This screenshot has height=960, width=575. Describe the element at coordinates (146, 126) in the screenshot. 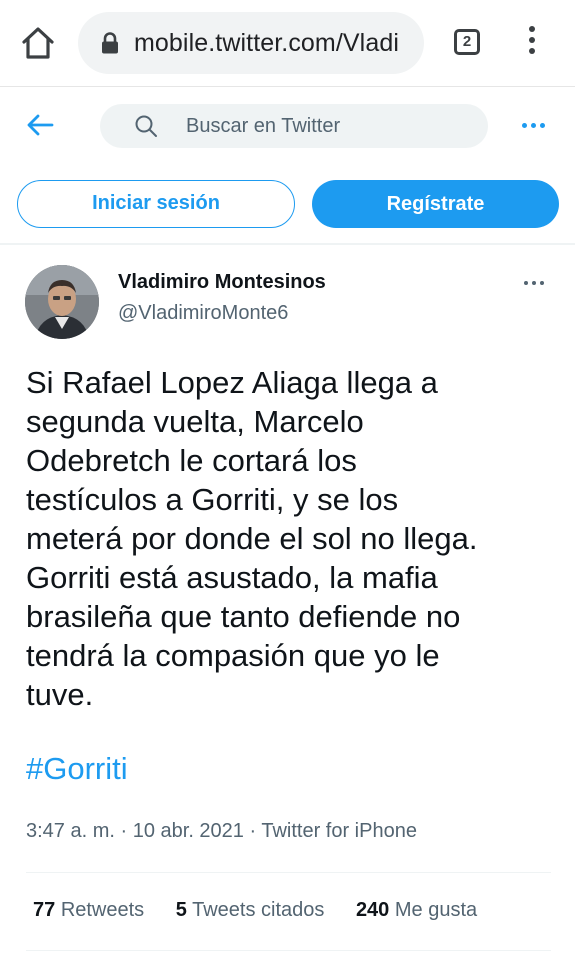

I see `search-icon` at that location.